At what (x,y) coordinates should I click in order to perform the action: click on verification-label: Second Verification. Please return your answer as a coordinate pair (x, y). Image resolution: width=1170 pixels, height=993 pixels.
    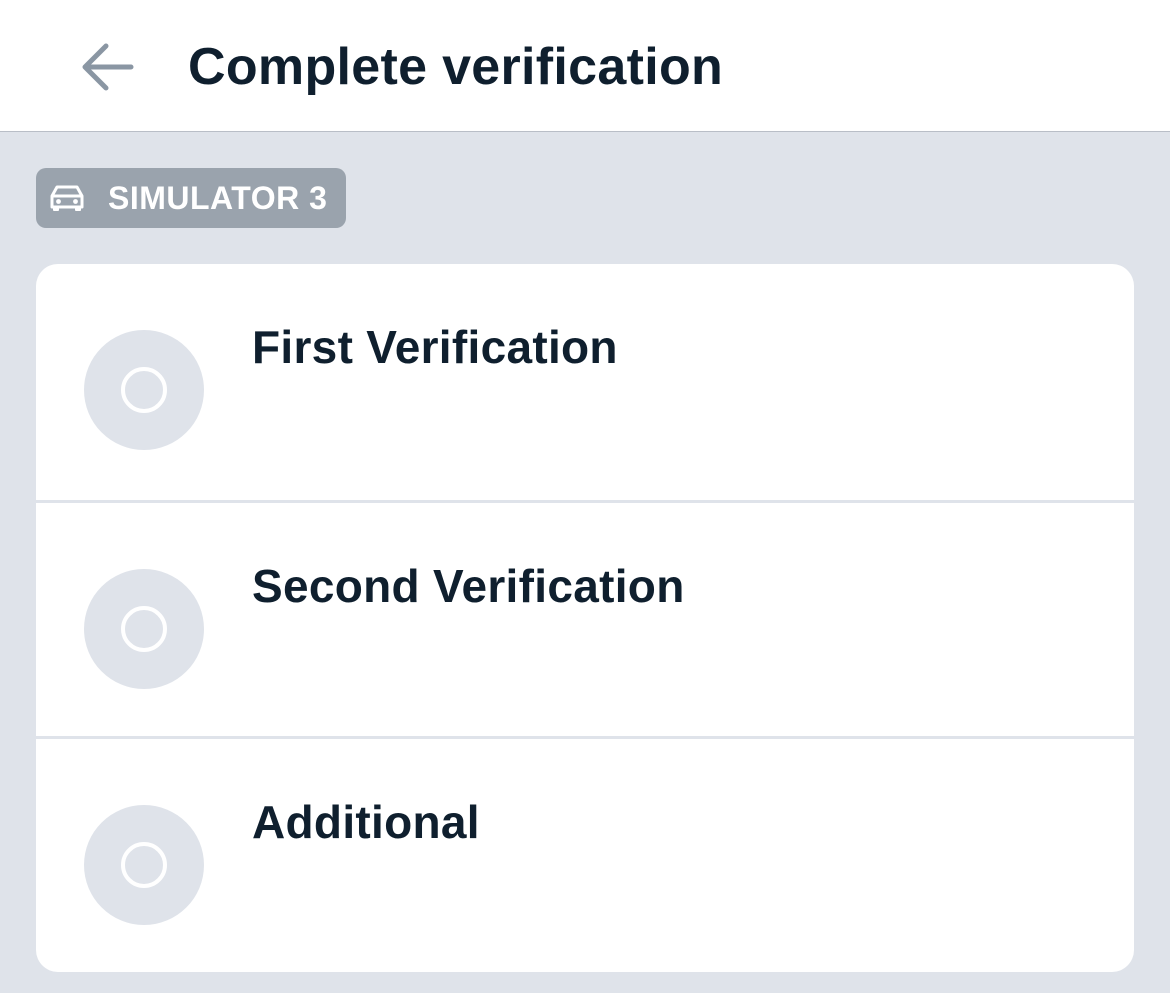
    Looking at the image, I should click on (468, 586).